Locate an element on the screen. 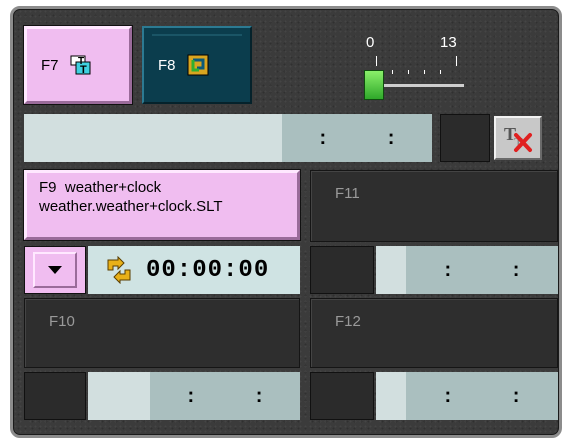  slider-thumb is located at coordinates (374, 85).